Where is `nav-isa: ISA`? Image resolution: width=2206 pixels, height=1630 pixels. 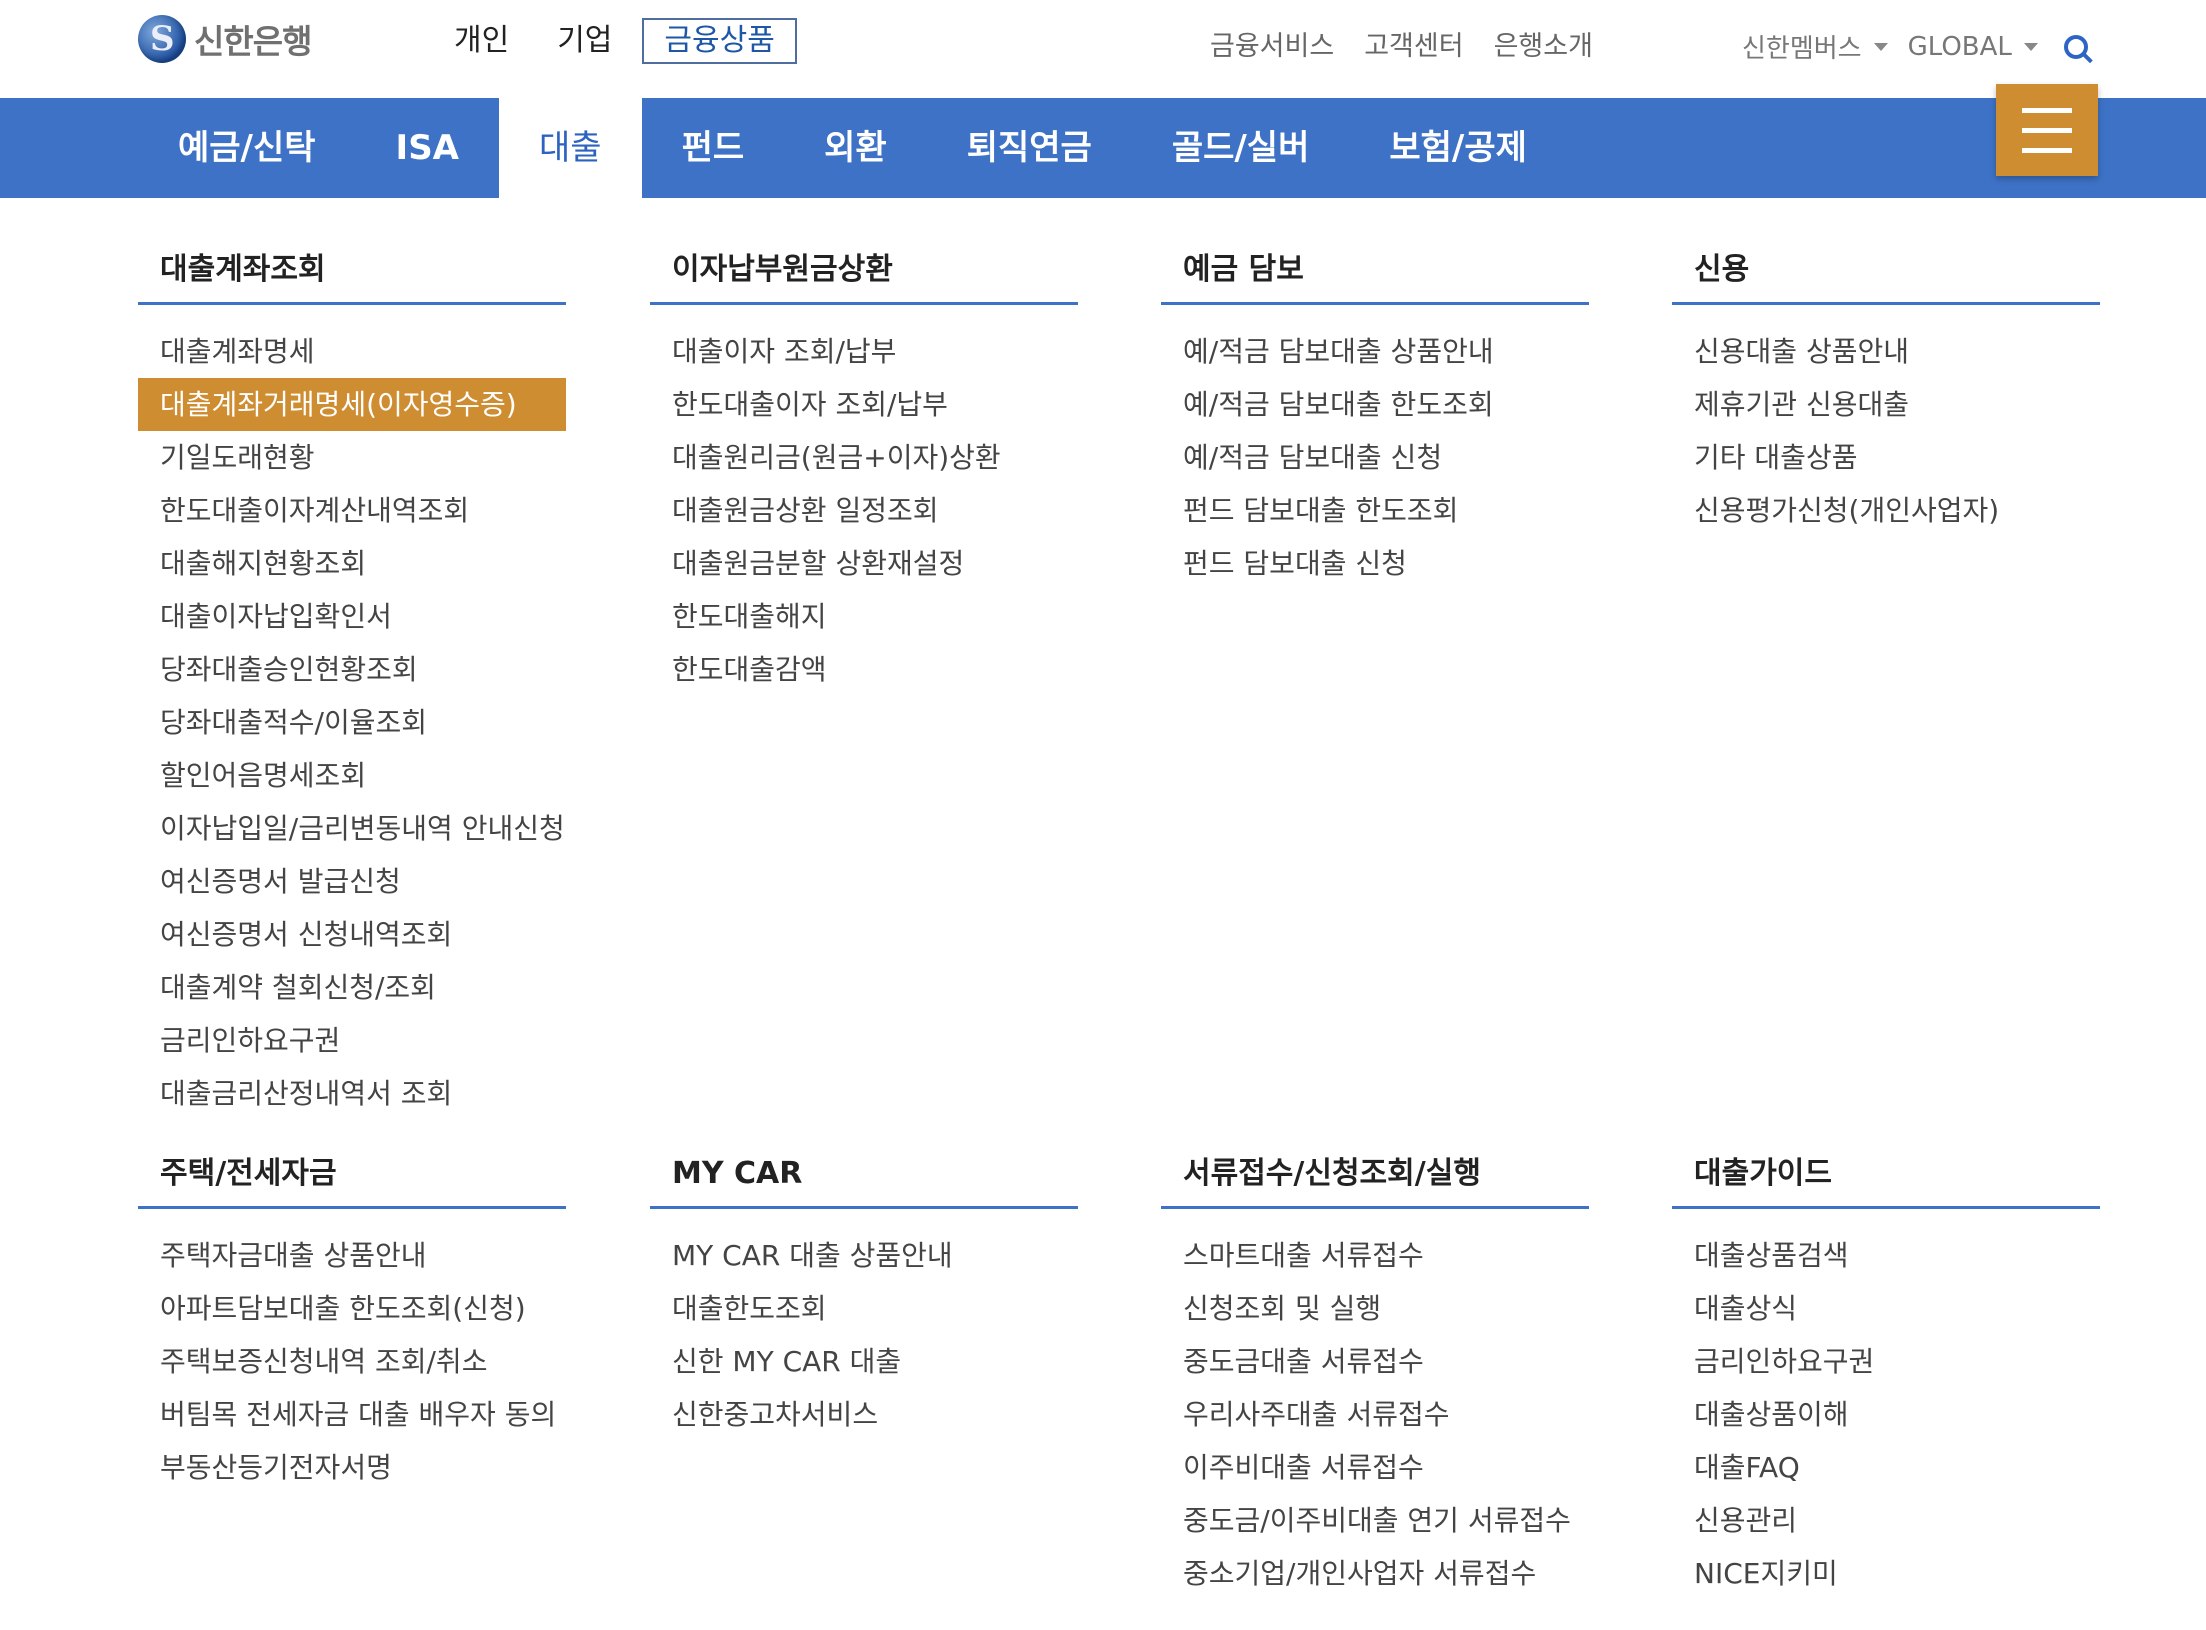
nav-isa: ISA is located at coordinates (427, 148).